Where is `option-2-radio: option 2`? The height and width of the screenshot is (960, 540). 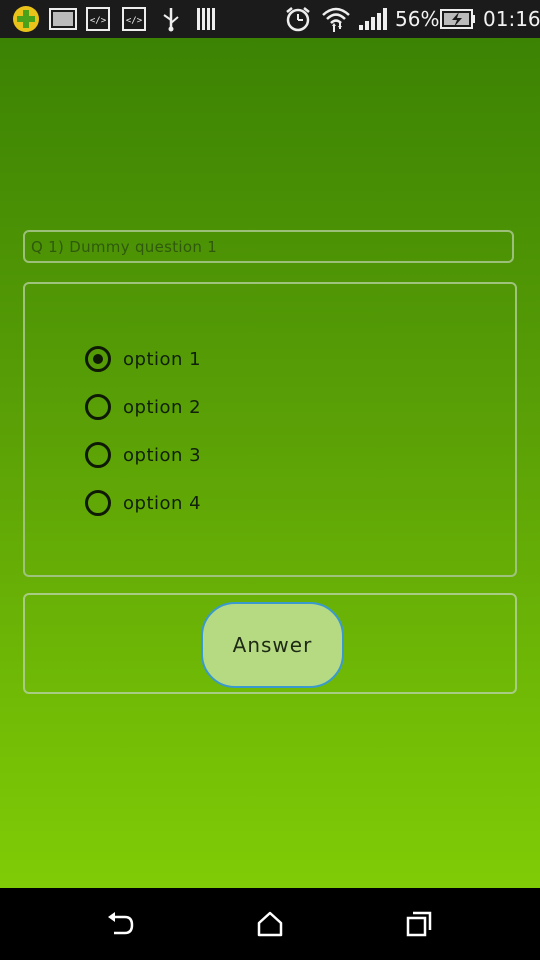 option-2-radio: option 2 is located at coordinates (143, 407).